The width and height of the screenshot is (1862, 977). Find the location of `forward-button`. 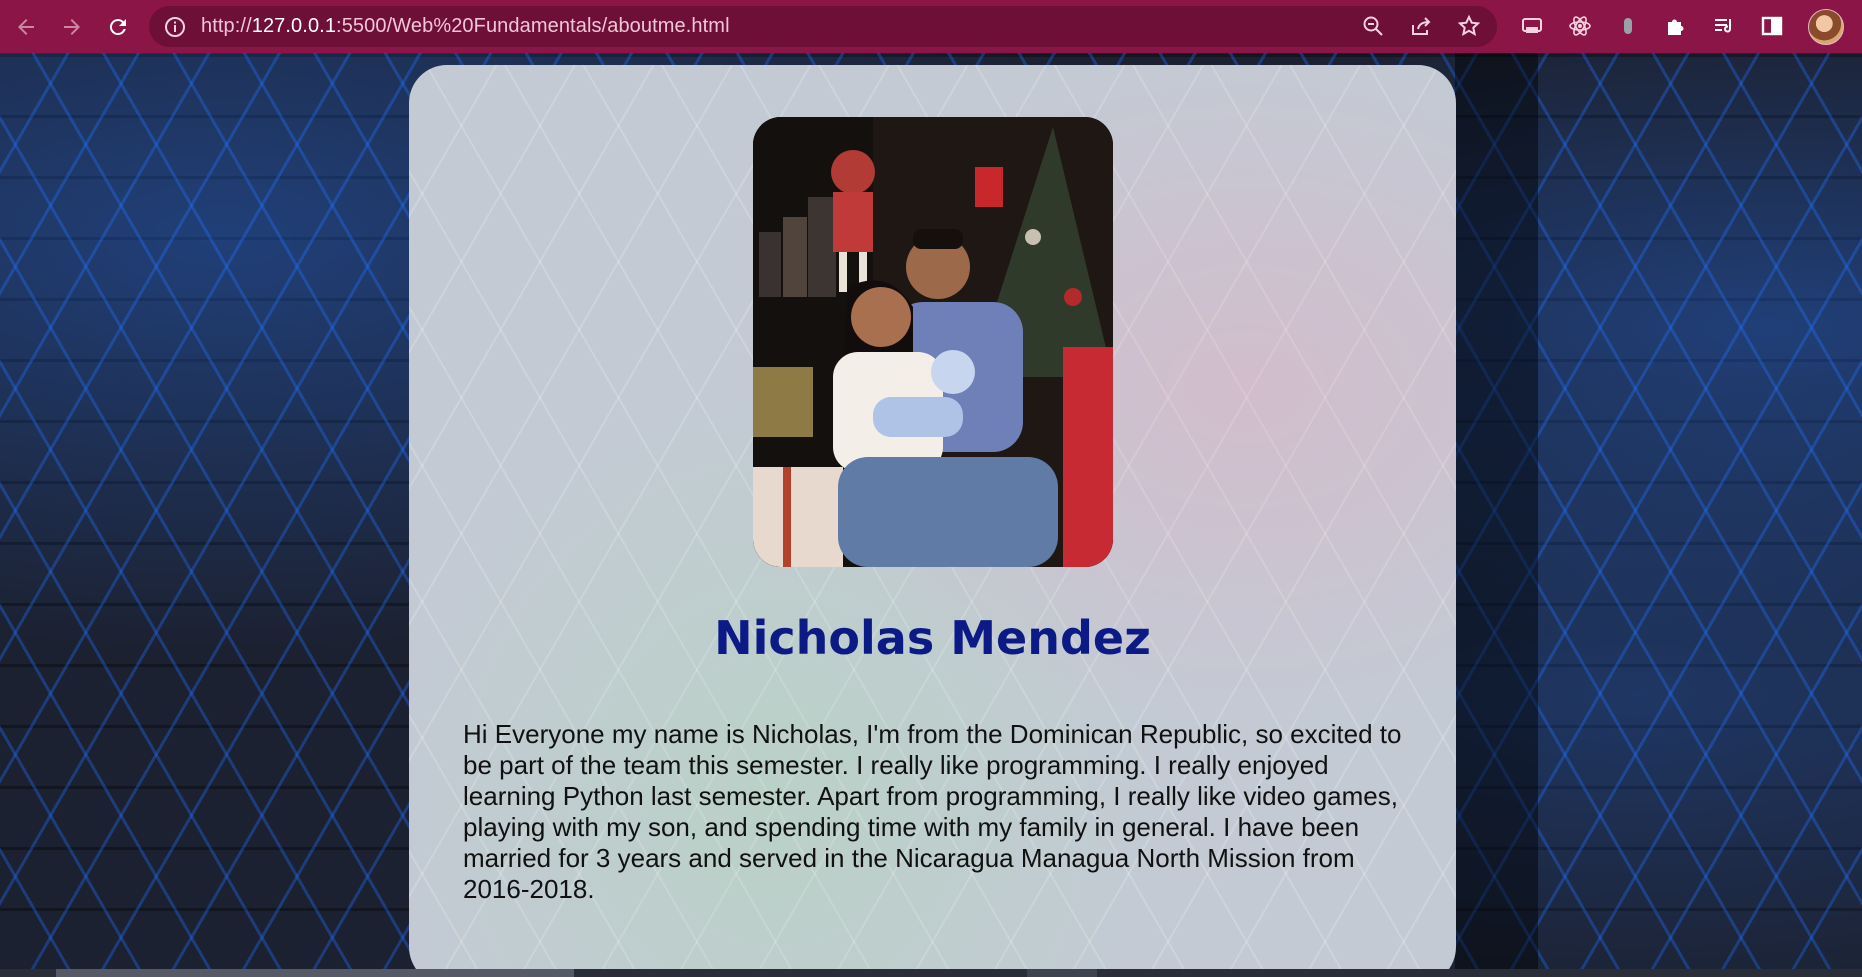

forward-button is located at coordinates (72, 27).